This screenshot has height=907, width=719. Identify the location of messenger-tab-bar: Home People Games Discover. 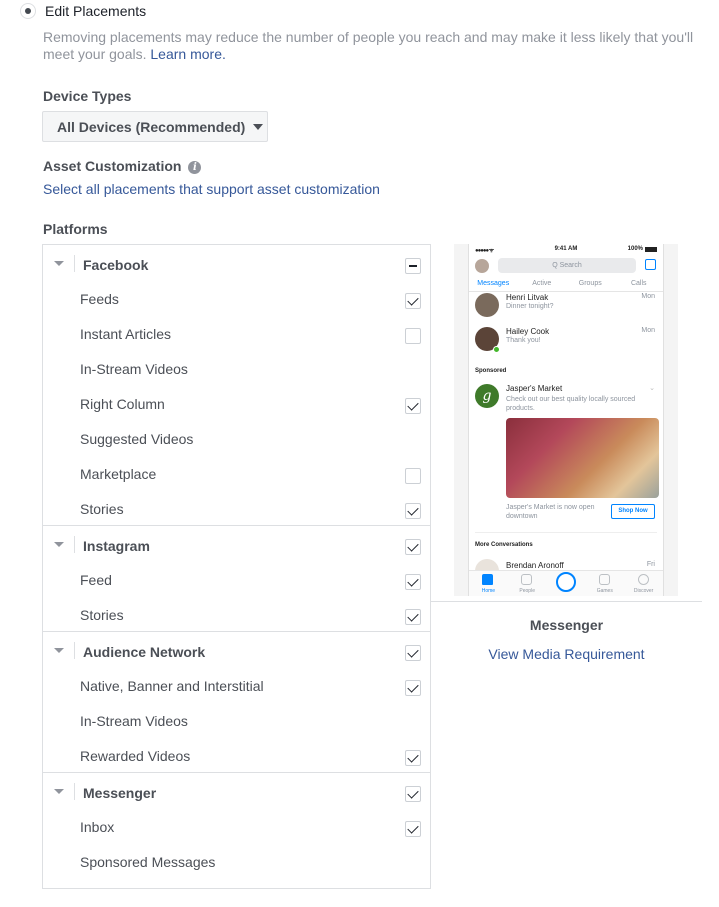
(566, 583).